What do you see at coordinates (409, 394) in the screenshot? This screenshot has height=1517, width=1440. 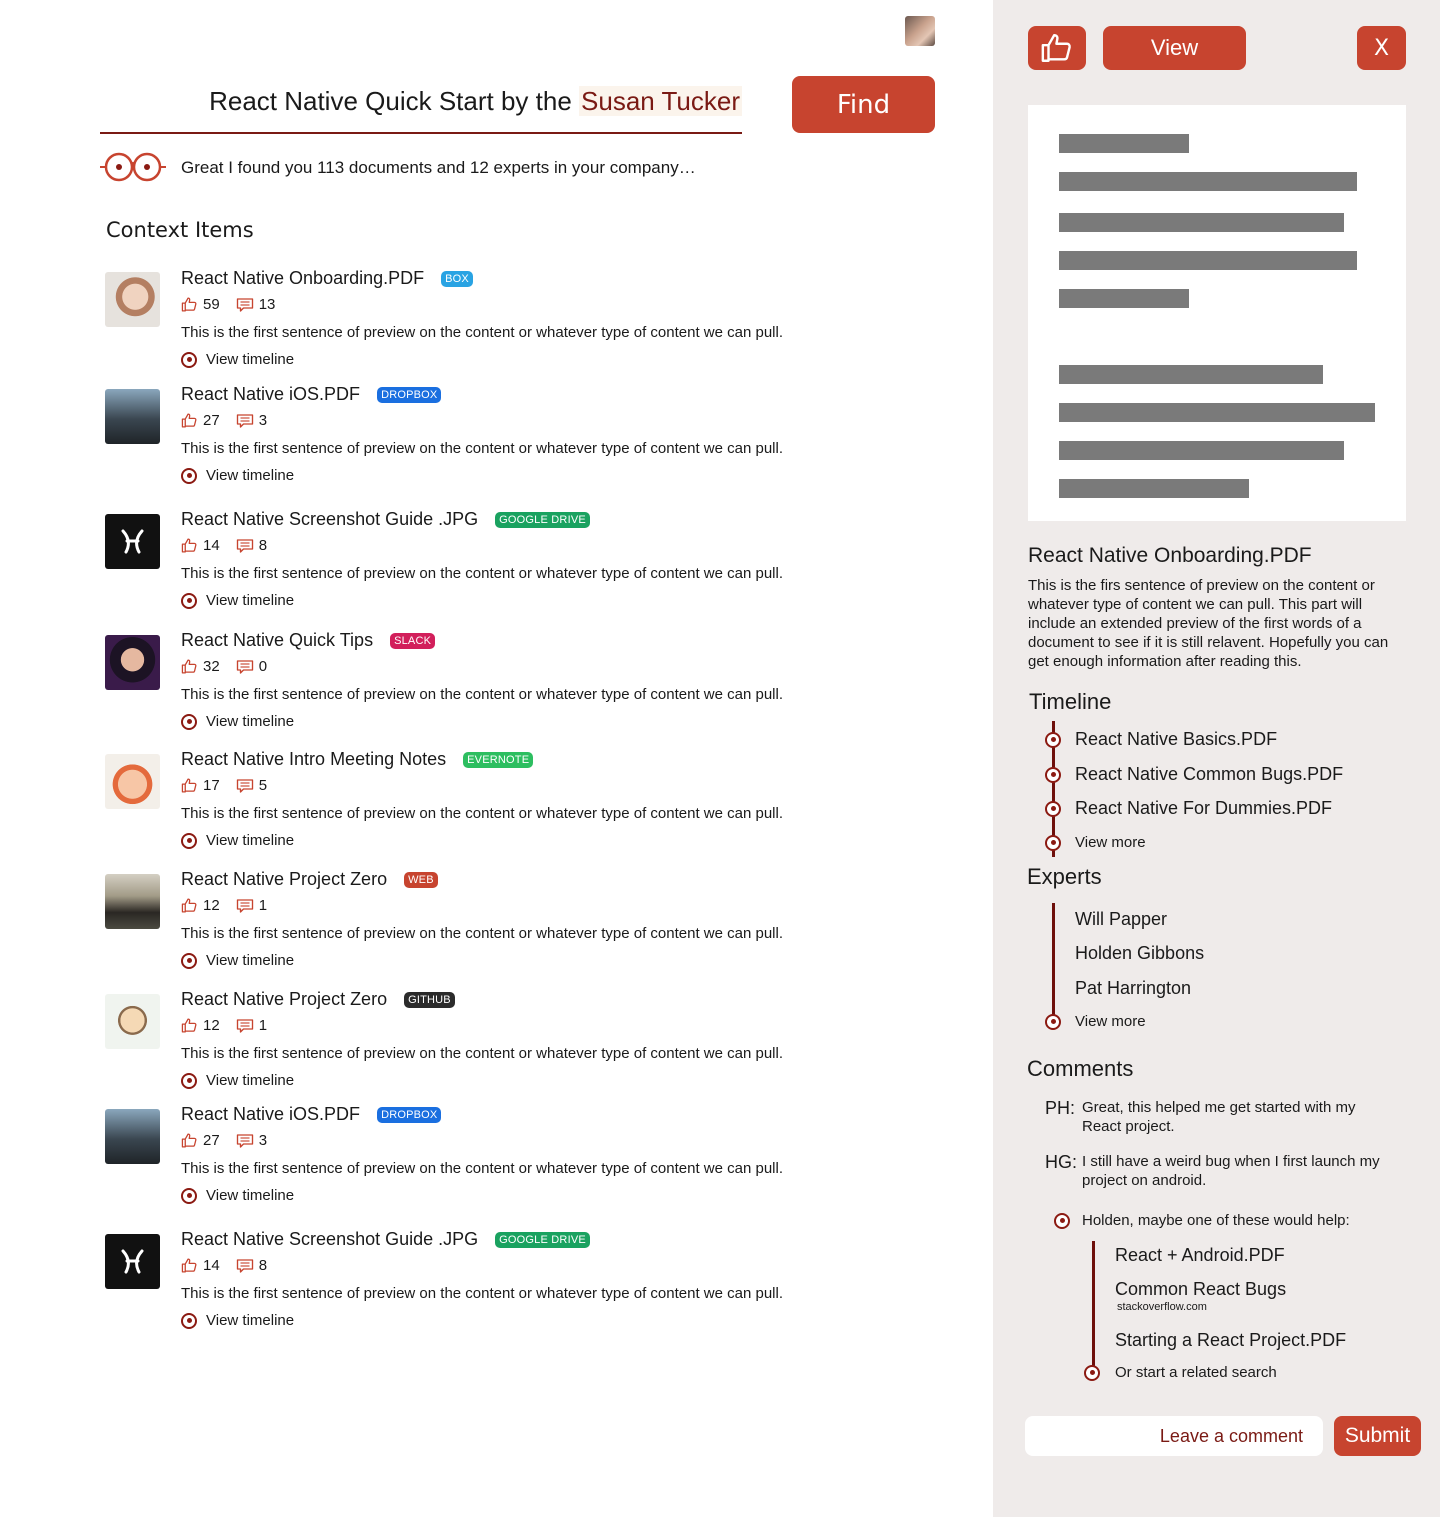 I see `source-badge: DROPBOX` at bounding box center [409, 394].